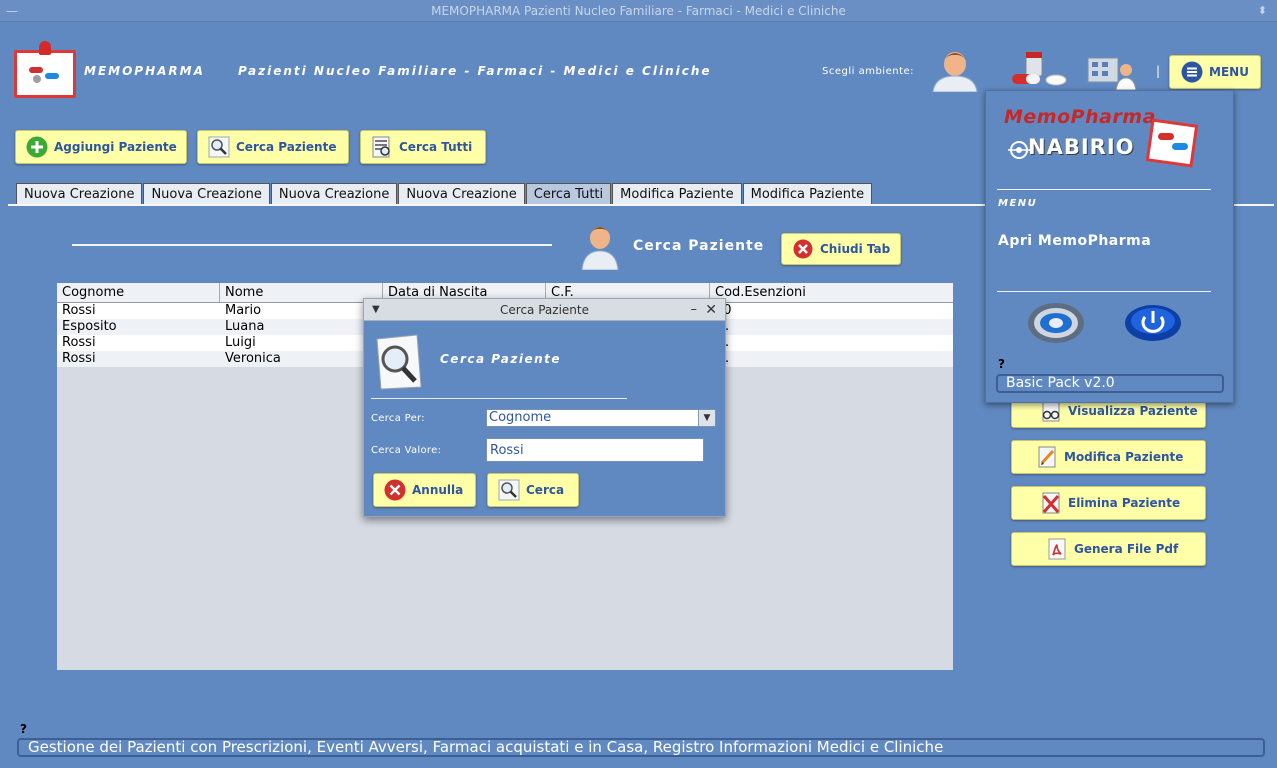 The height and width of the screenshot is (768, 1277). Describe the element at coordinates (382, 147) in the screenshot. I see `list-search-icon` at that location.